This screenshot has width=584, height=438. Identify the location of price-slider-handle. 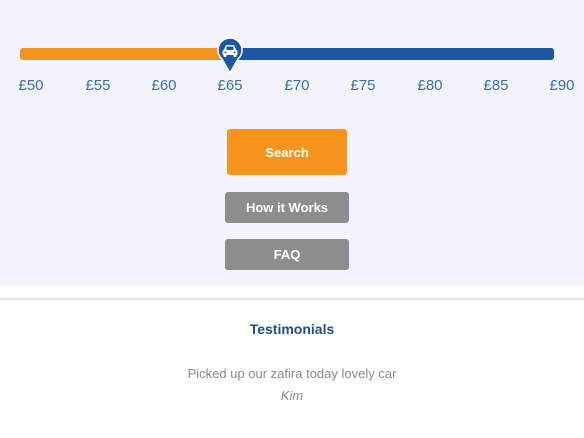
(230, 54).